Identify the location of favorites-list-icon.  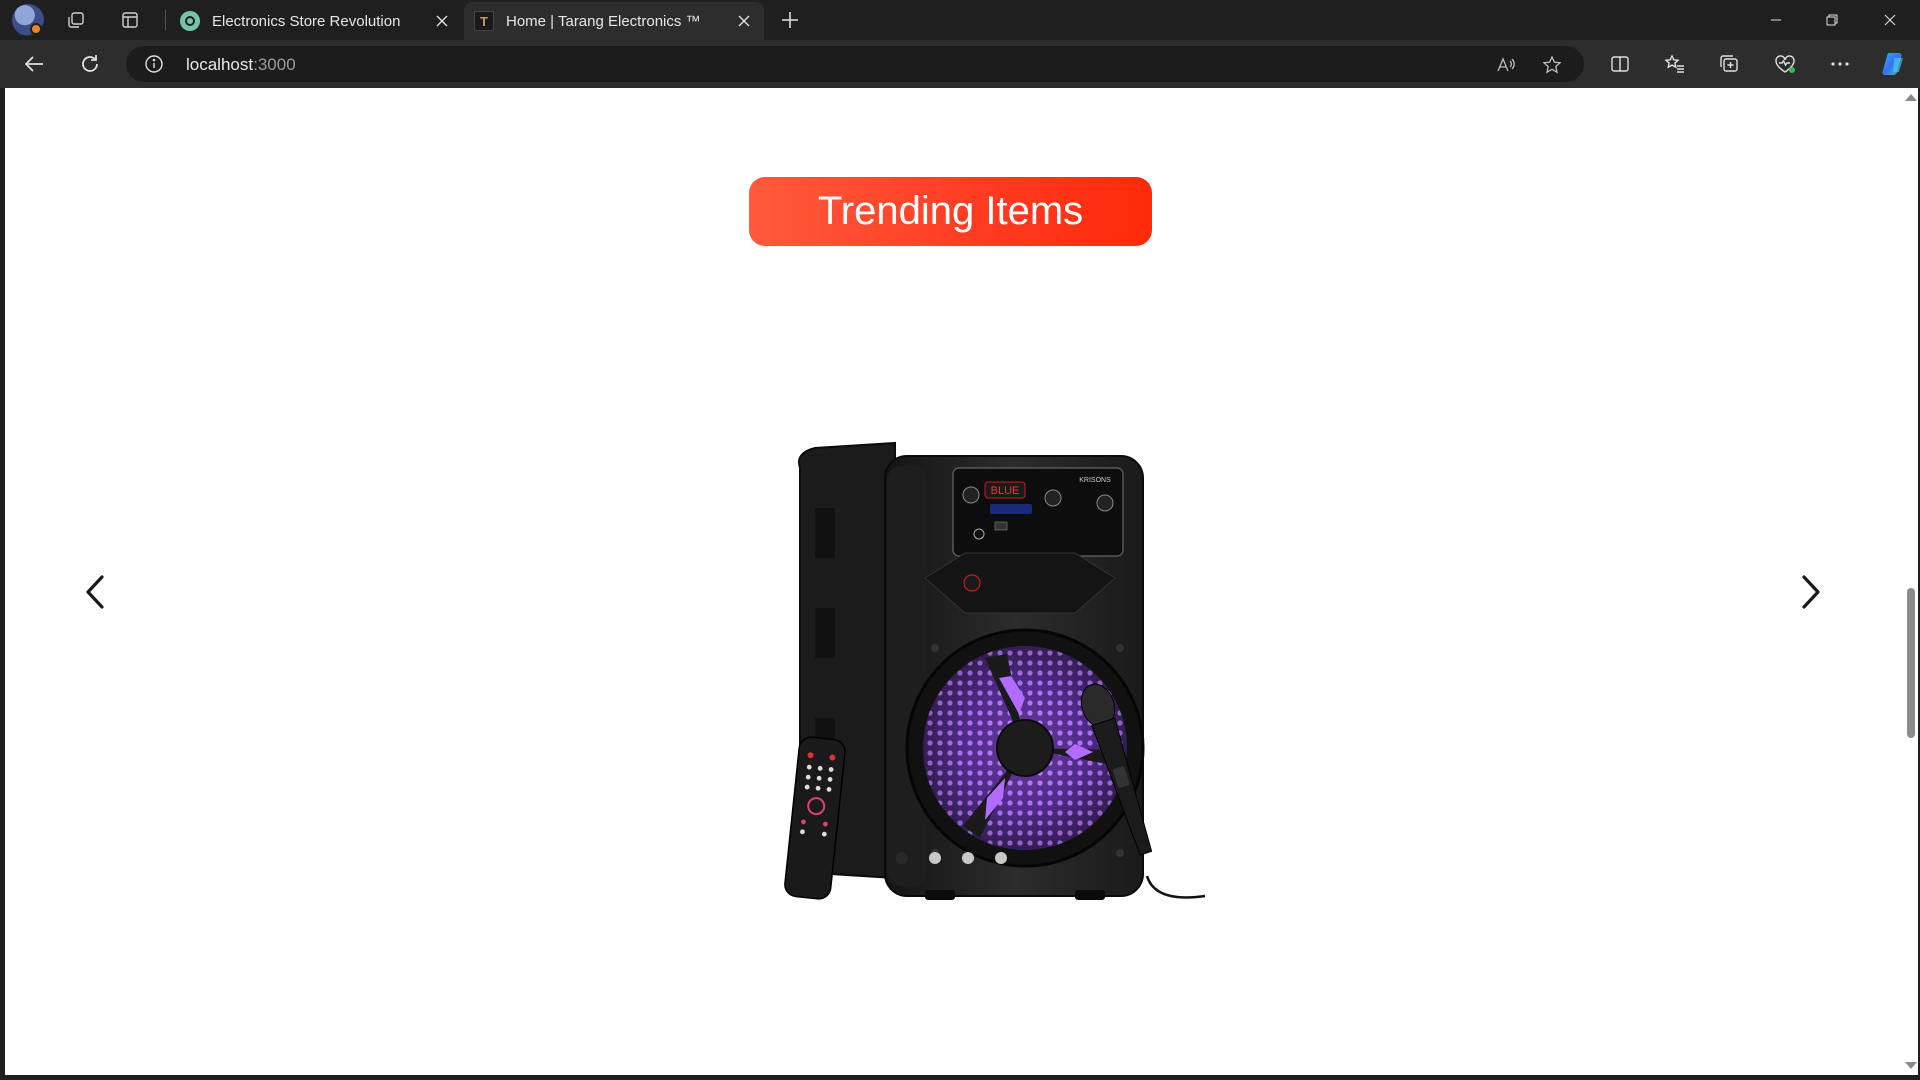
(1675, 64).